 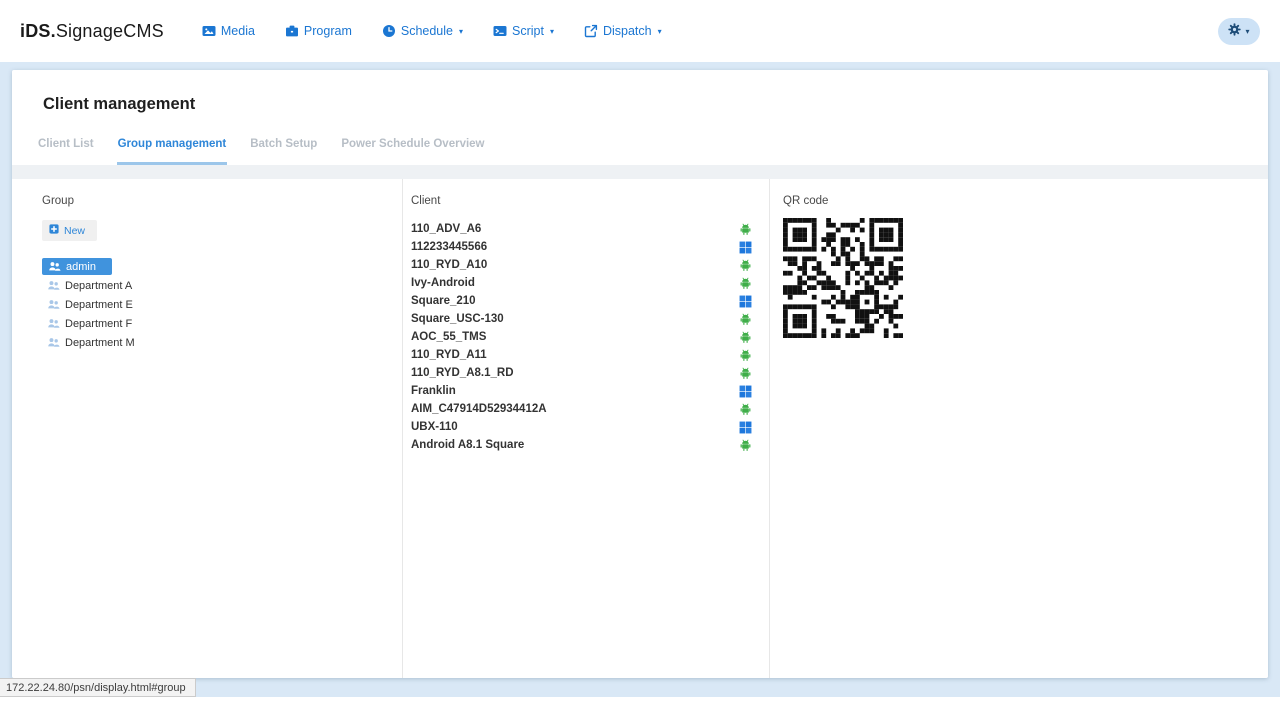 What do you see at coordinates (640, 172) in the screenshot?
I see `header-separator` at bounding box center [640, 172].